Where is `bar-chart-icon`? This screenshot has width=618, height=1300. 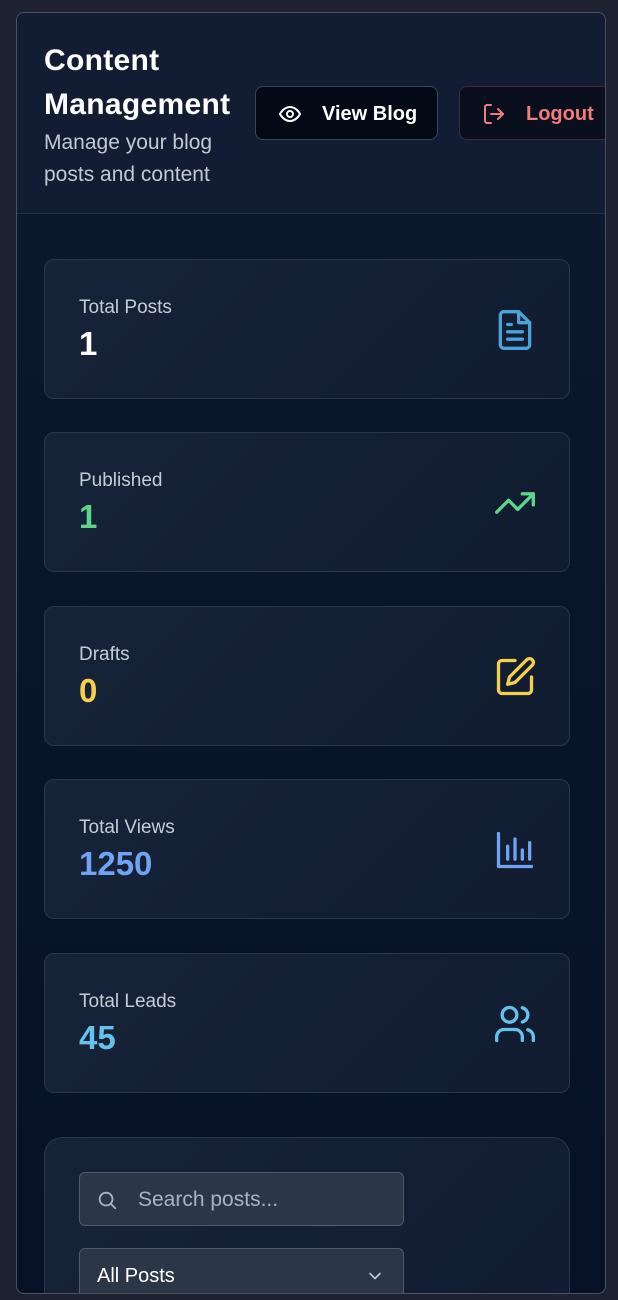
bar-chart-icon is located at coordinates (515, 850).